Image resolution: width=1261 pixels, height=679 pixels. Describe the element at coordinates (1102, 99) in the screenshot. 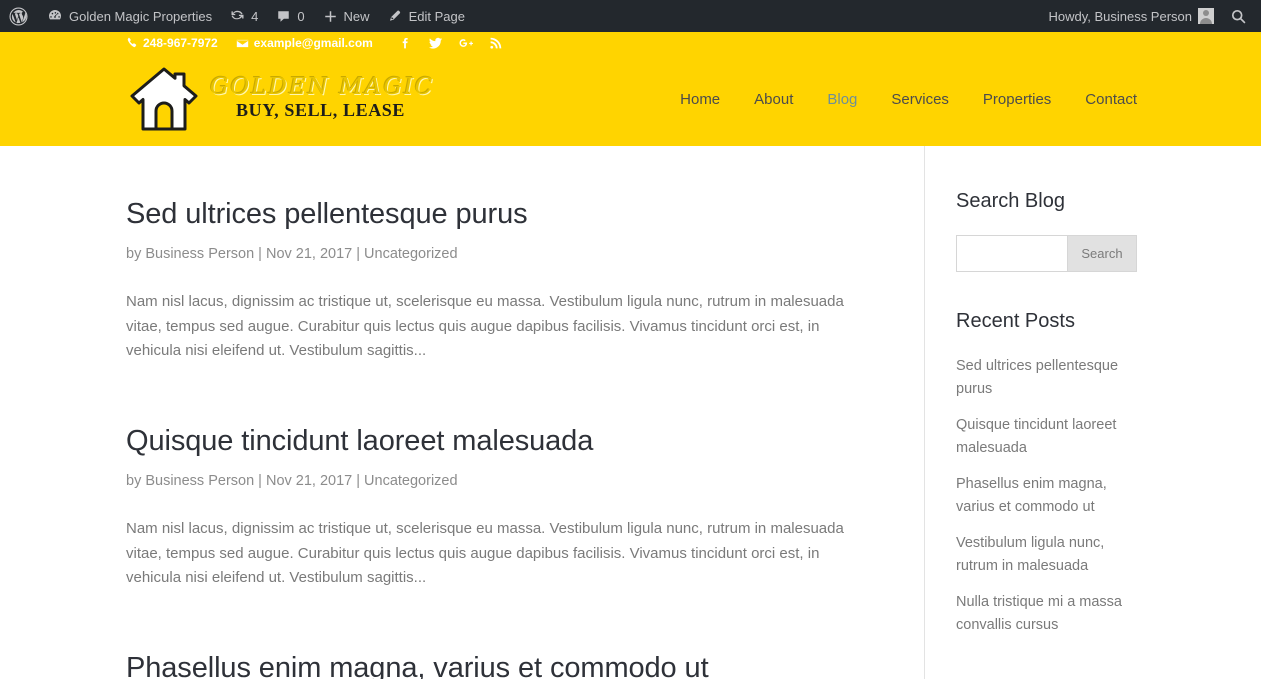

I see `nav-item-contact: Contact` at that location.